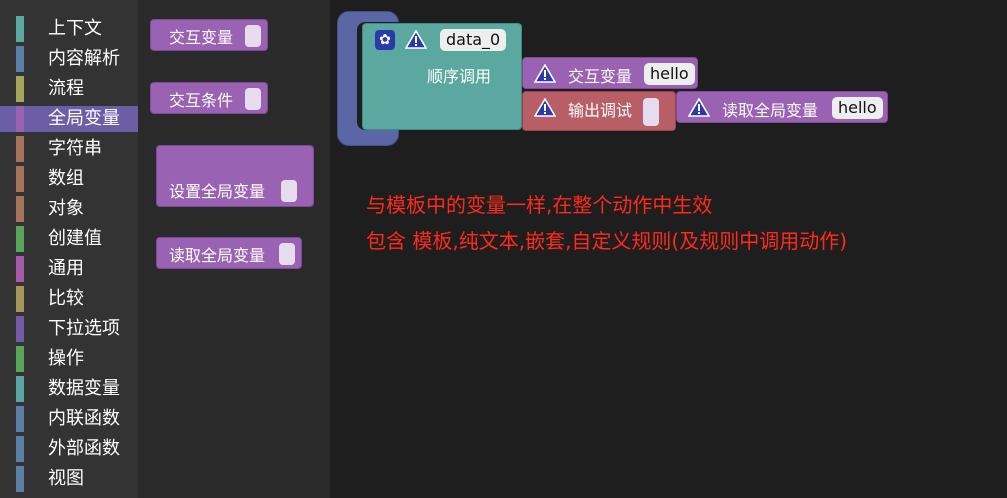  I want to click on annotation-line-2: 包含 模板,纯文本,嵌套,自定义规则(及规则中调用动作), so click(607, 241).